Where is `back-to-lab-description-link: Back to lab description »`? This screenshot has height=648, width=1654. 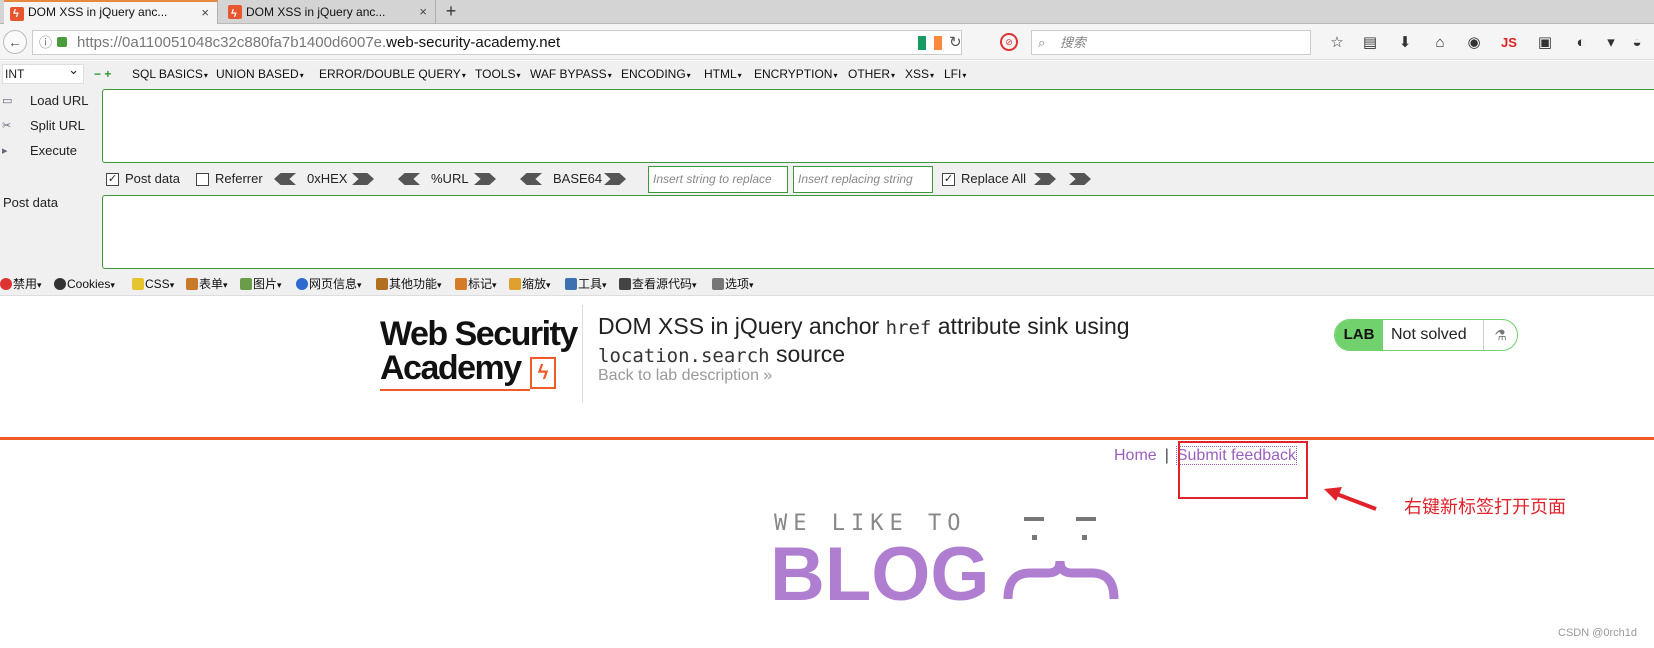
back-to-lab-description-link: Back to lab description » is located at coordinates (685, 376).